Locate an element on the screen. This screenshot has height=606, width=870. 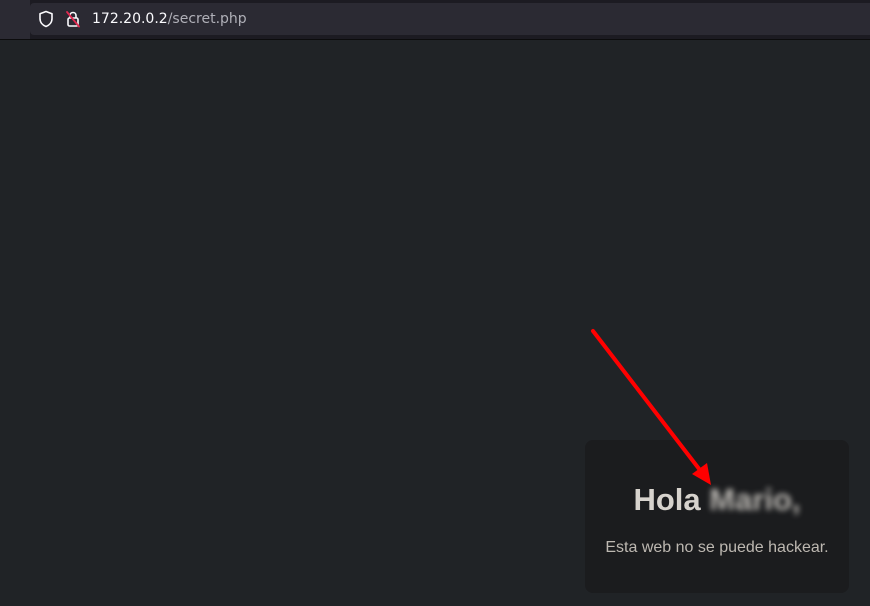
toolbar-left-edge is located at coordinates (15, 19).